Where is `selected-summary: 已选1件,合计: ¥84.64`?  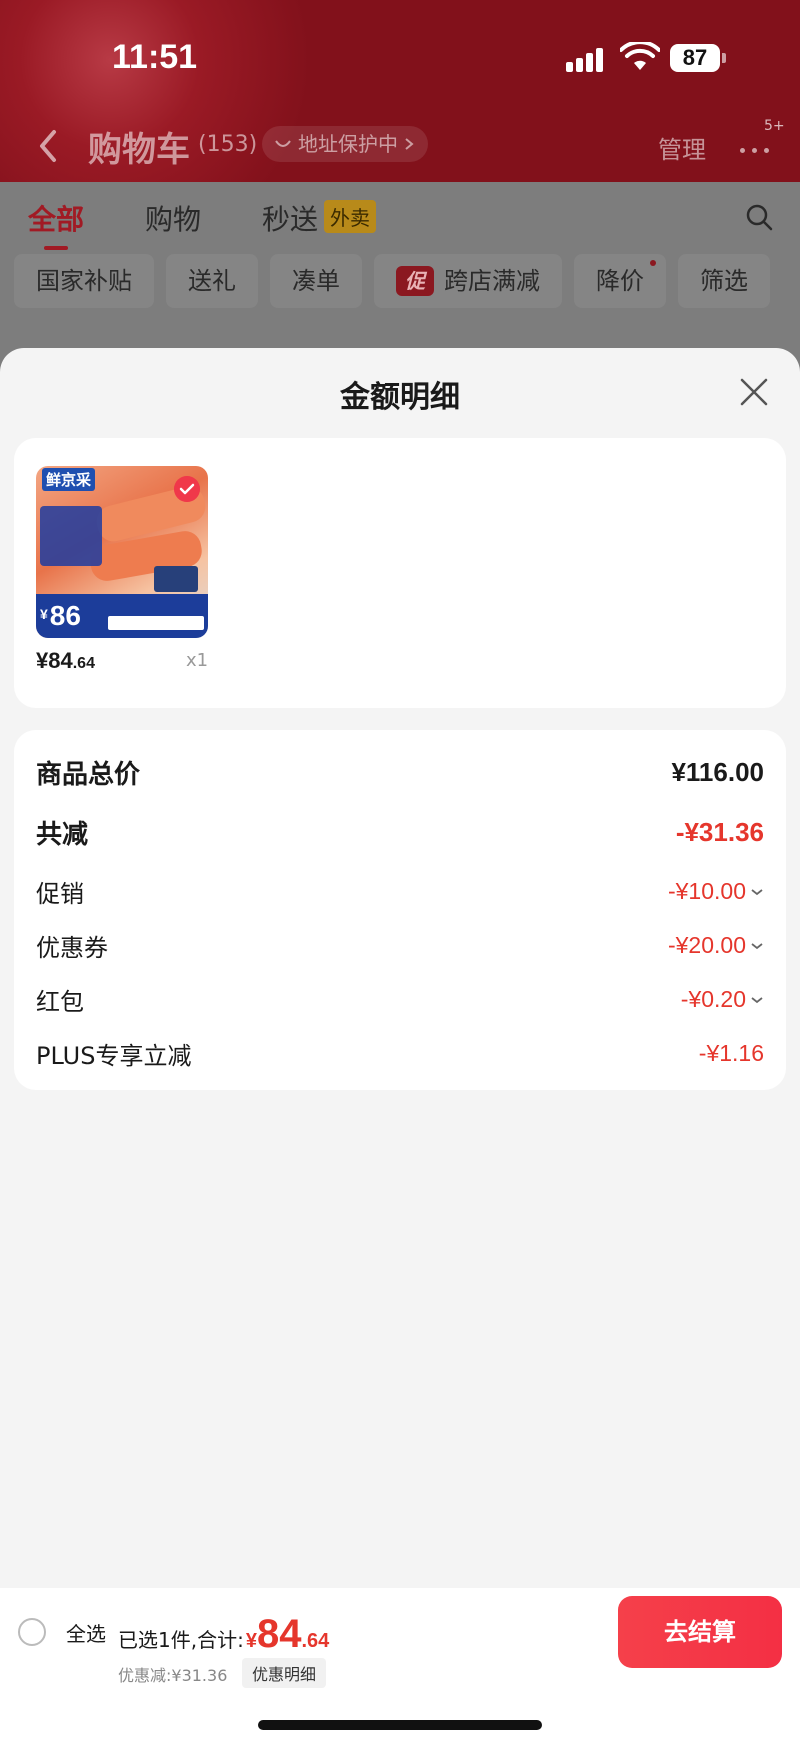
selected-summary: 已选1件,合计: ¥84.64 is located at coordinates (223, 1634).